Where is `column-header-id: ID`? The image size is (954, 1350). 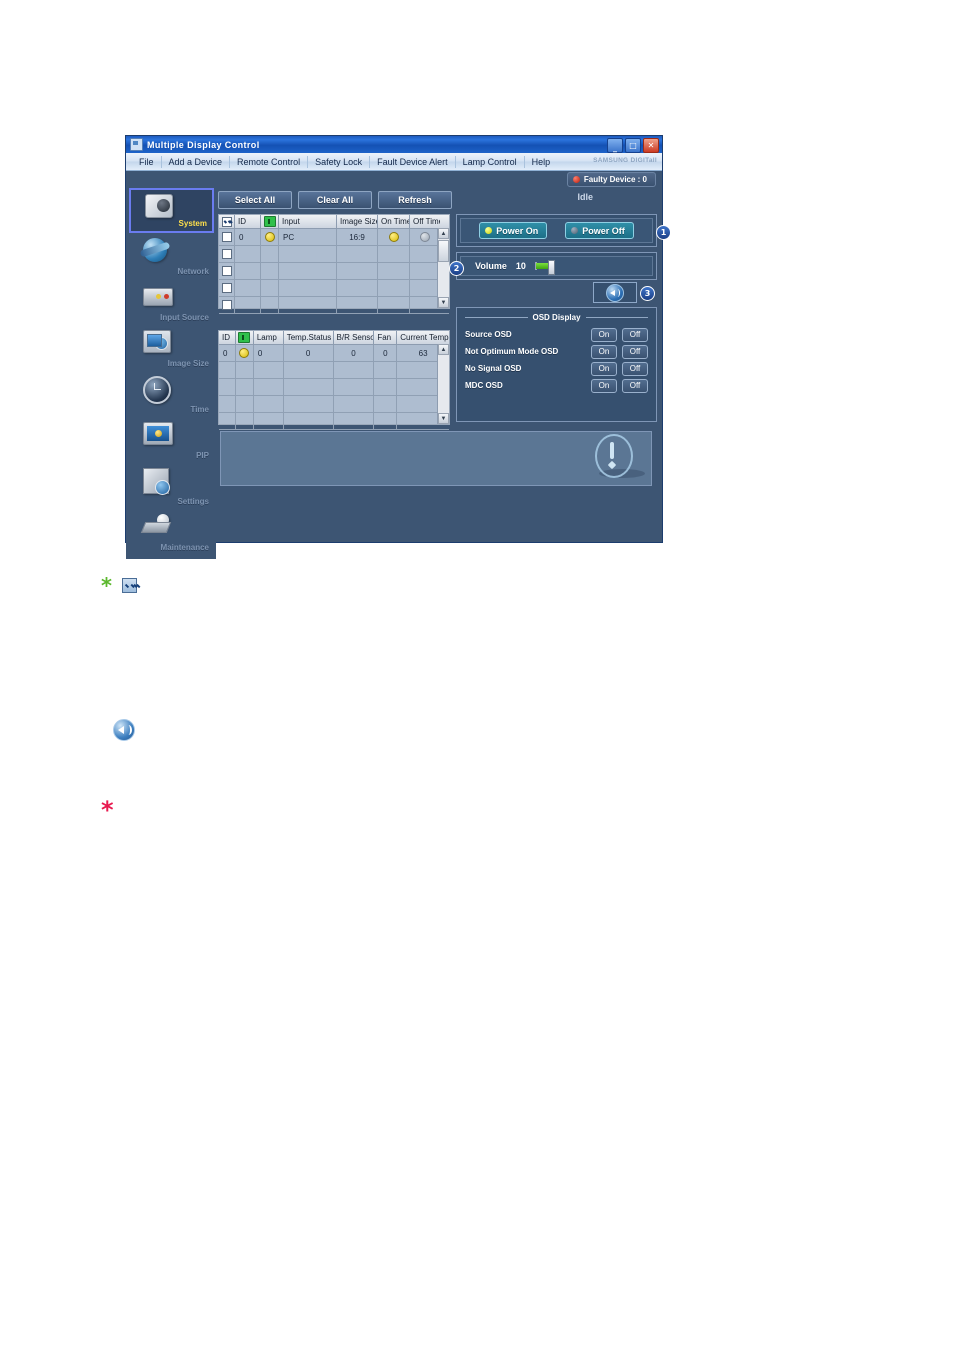
column-header-id: ID is located at coordinates (248, 221).